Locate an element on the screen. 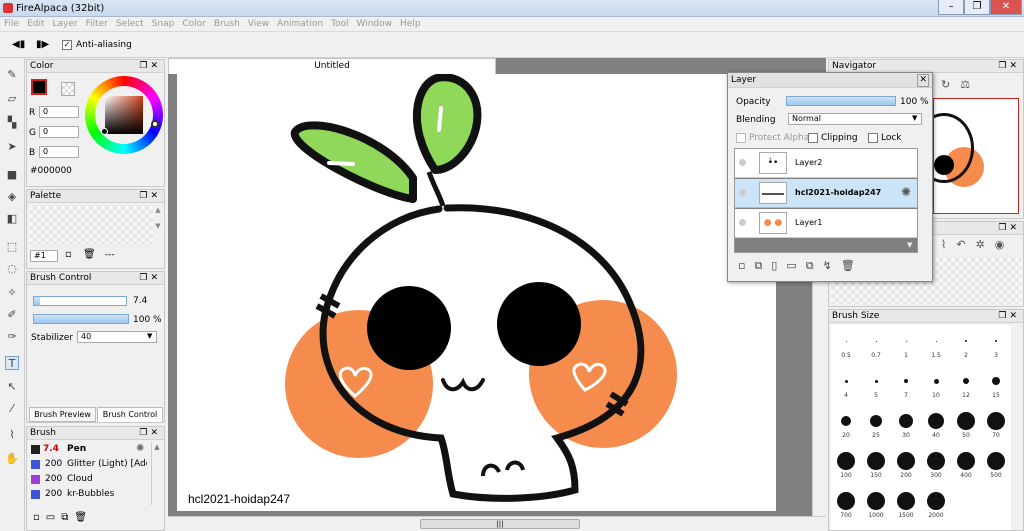  bucket-tool-icon: ◈ is located at coordinates (12, 197).